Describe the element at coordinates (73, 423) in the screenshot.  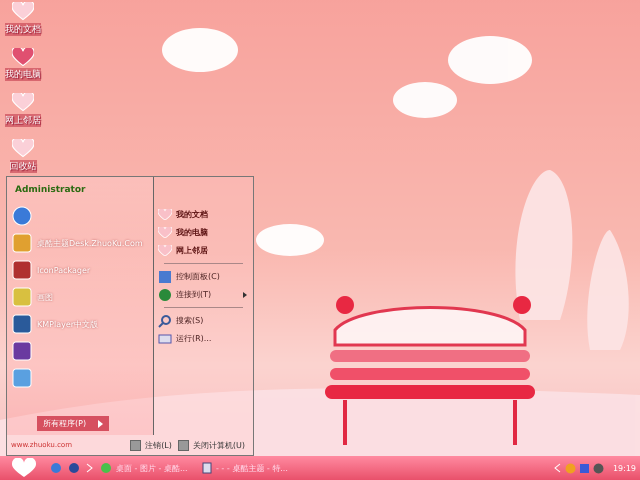
I see `all-programs-item: 所有程序(P)` at that location.